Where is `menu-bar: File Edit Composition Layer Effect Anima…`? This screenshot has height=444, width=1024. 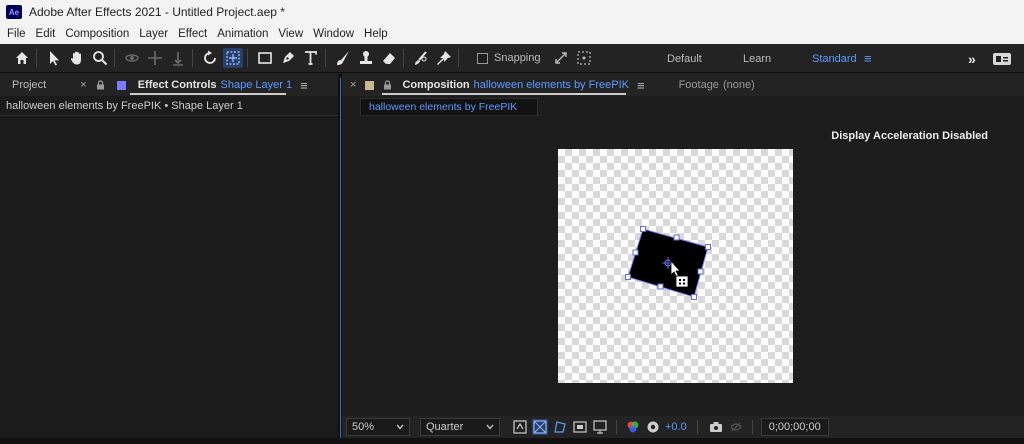
menu-bar: File Edit Composition Layer Effect Anima… is located at coordinates (512, 34).